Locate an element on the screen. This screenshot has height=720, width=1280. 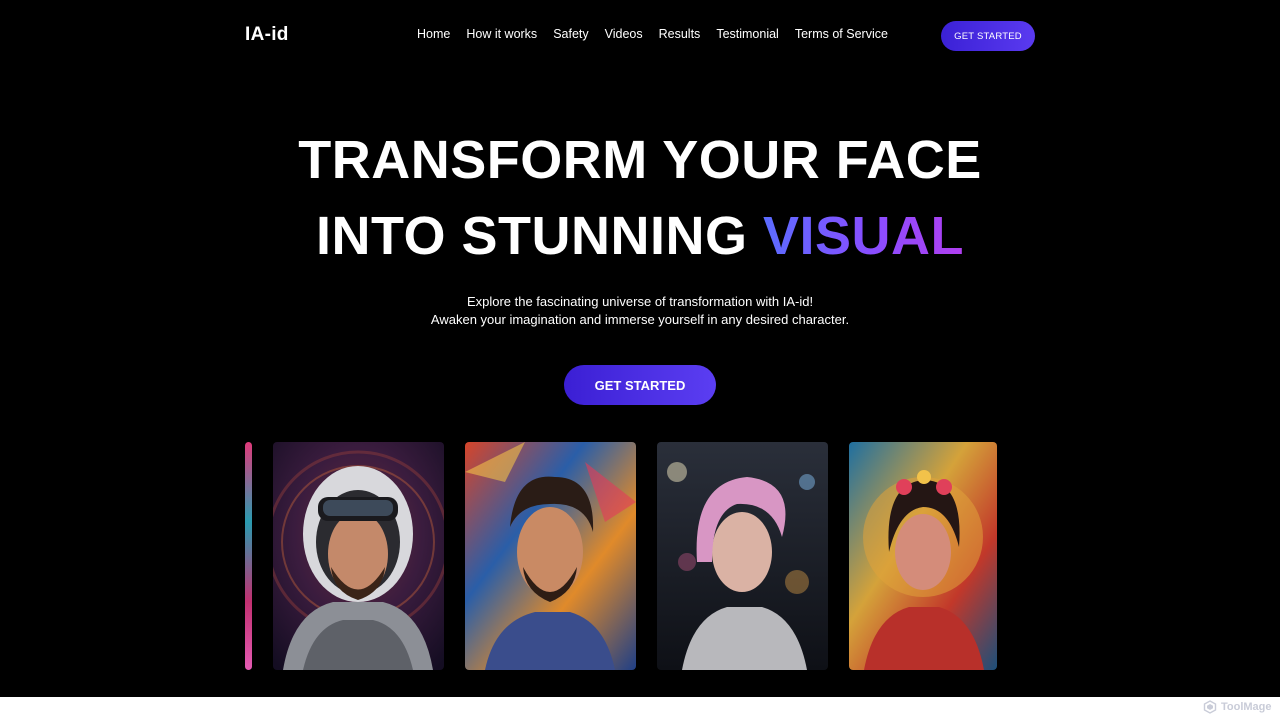
watermark: ToolMage is located at coordinates (1237, 707).